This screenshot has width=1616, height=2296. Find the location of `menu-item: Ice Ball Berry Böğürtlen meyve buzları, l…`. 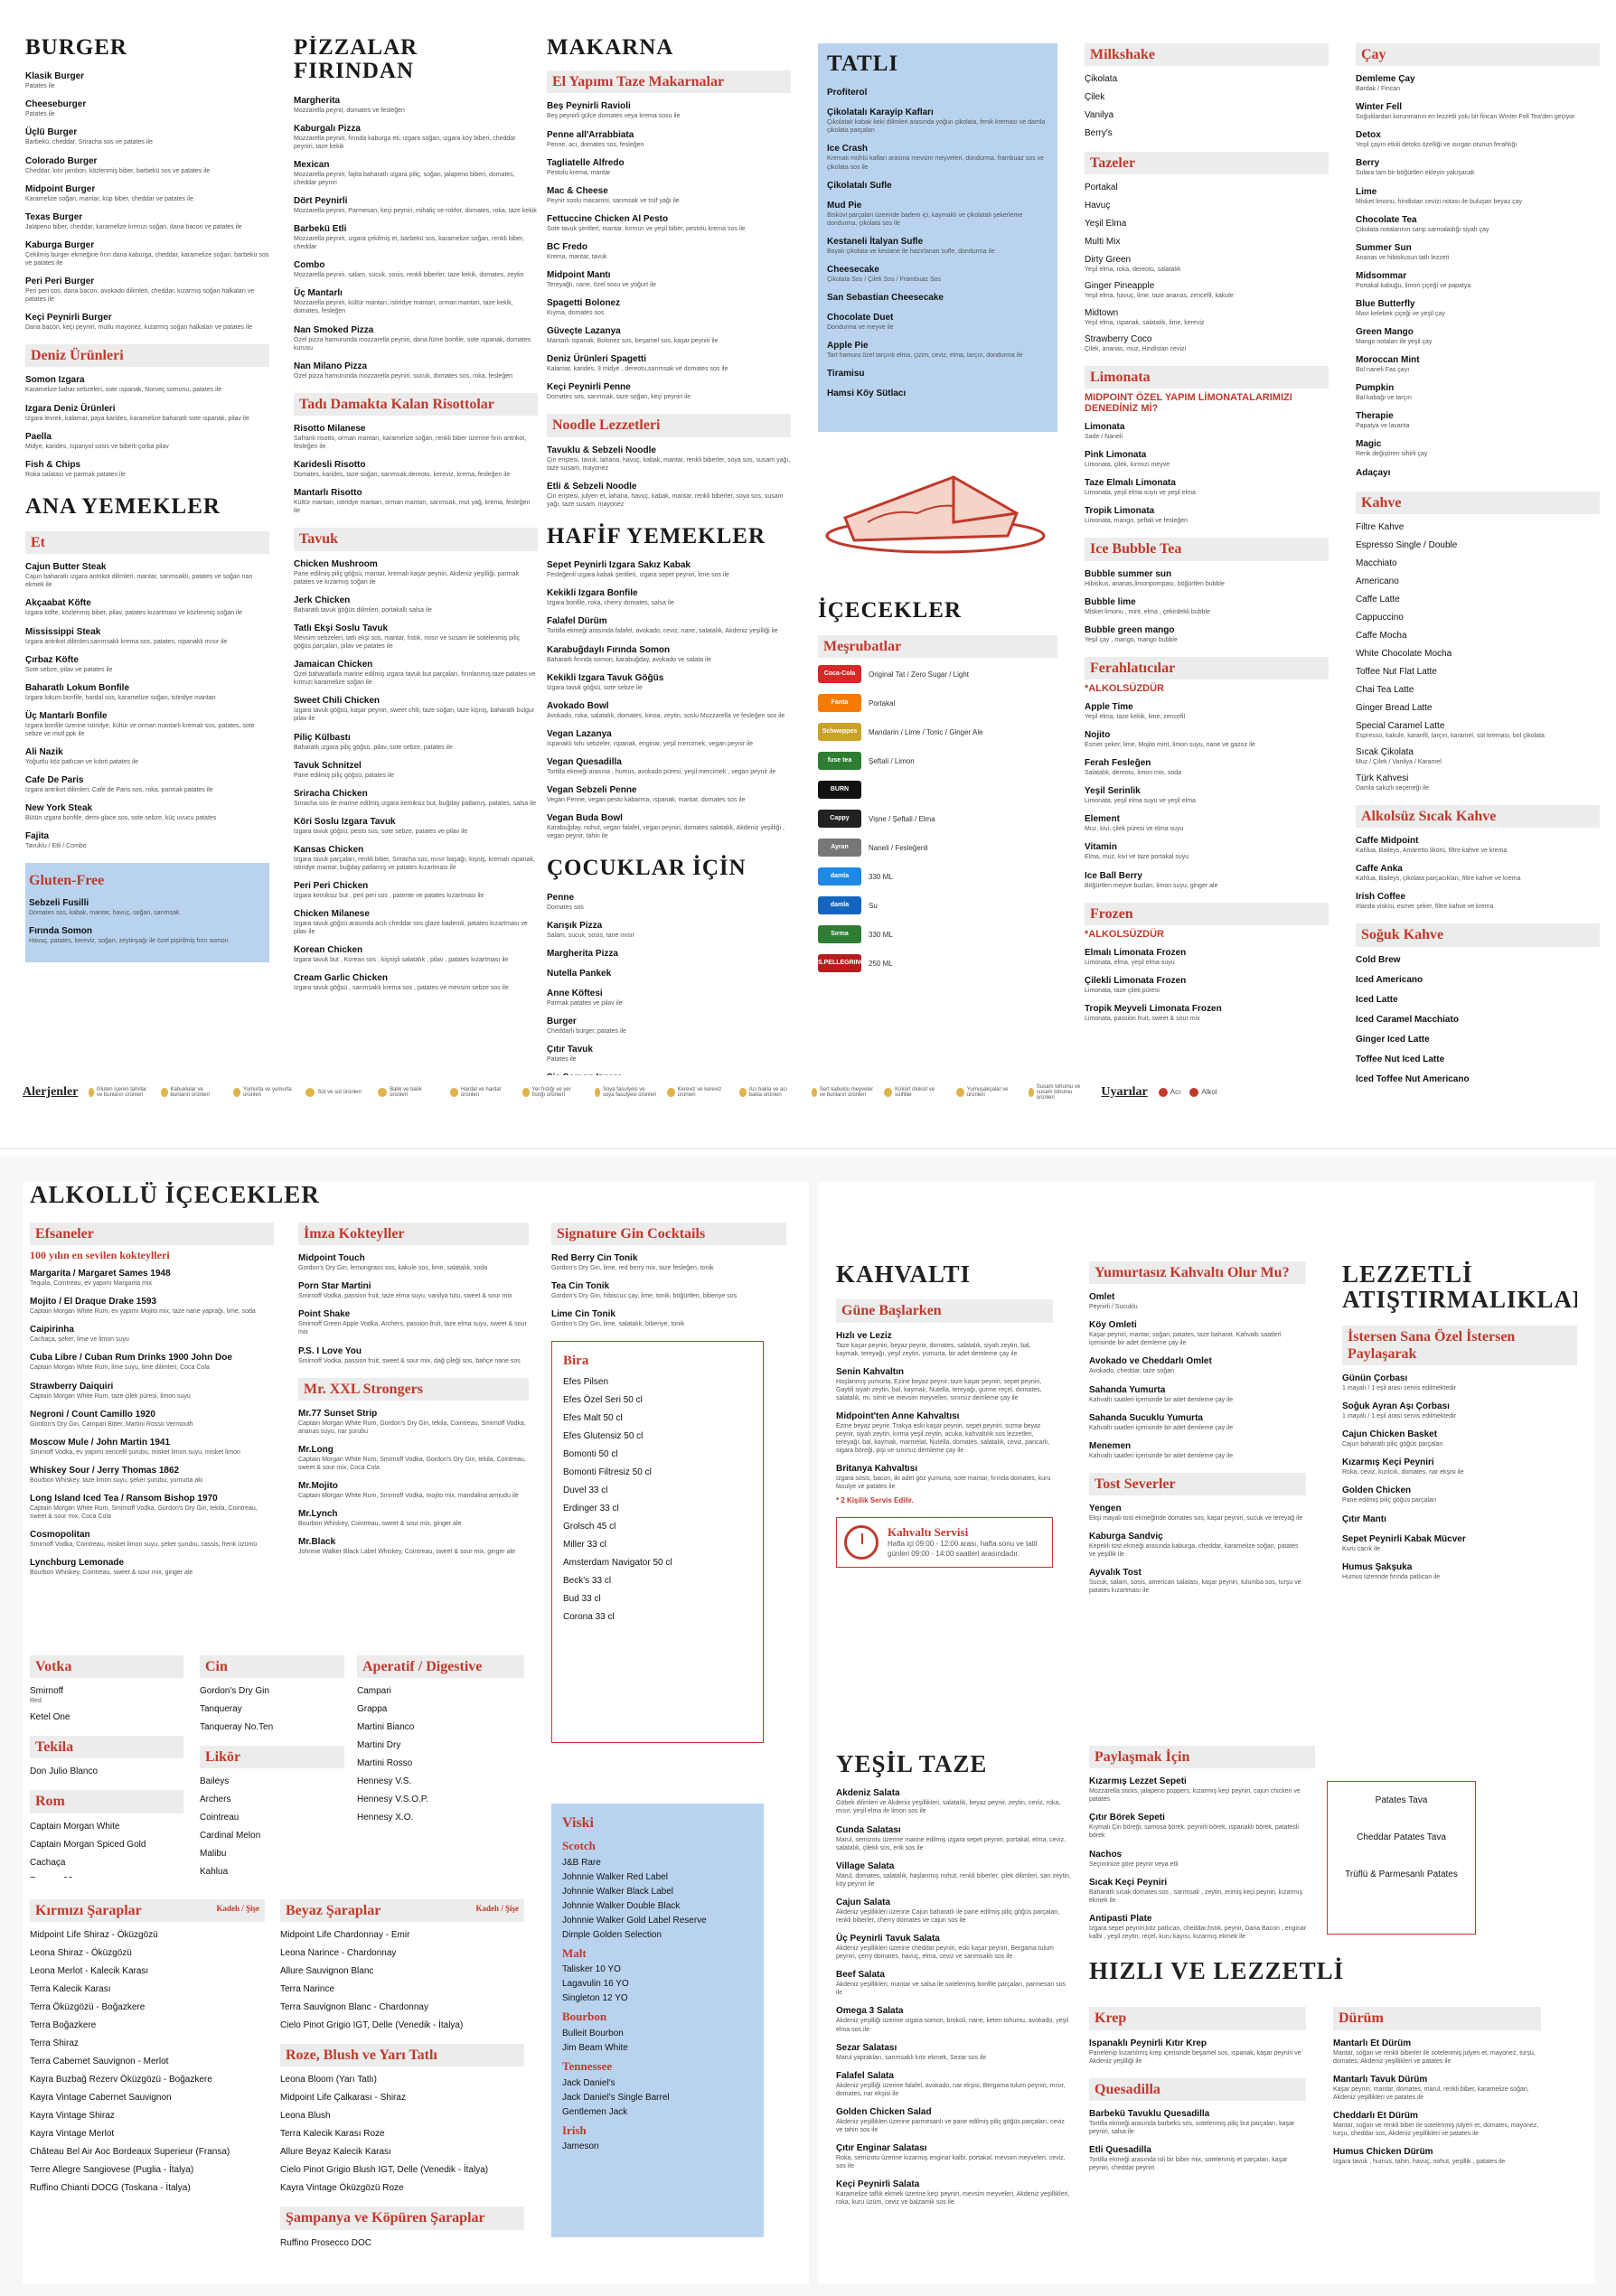

menu-item: Ice Ball Berry Böğürtlen meyve buzları, l… is located at coordinates (1207, 880).